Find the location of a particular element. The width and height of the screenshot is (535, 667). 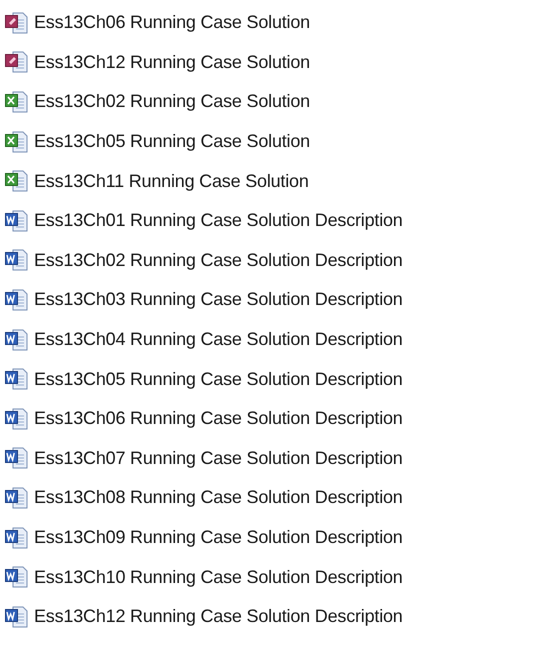

file-name: Ess13Ch05 Running Case Solution Description is located at coordinates (218, 379).